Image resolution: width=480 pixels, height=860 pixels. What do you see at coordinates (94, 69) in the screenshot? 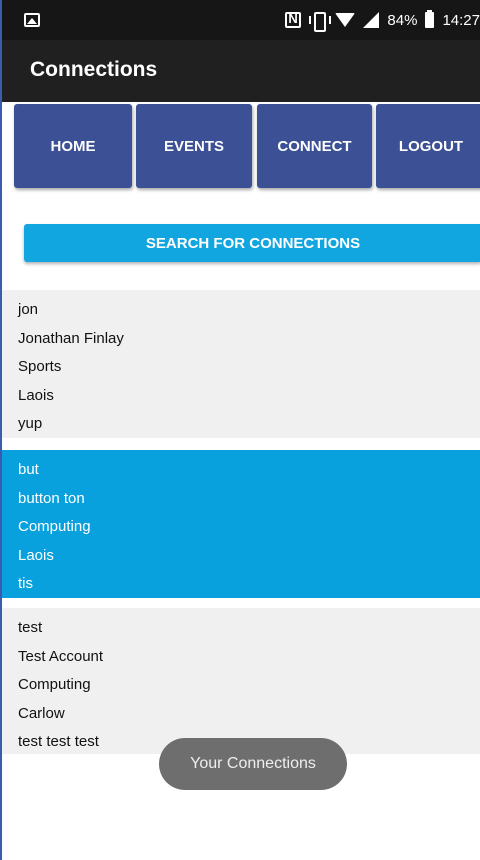
I see `page-title: Connections` at bounding box center [94, 69].